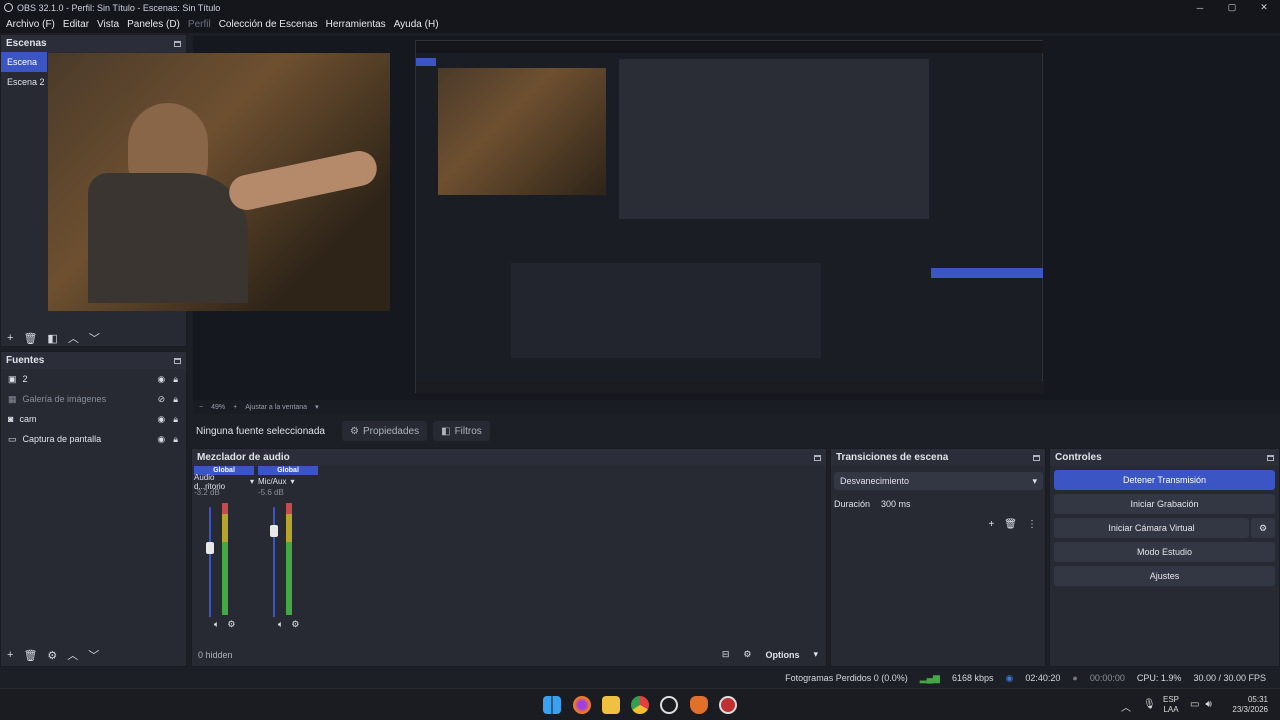 This screenshot has height=720, width=1280. Describe the element at coordinates (416, 24) in the screenshot. I see `menu-ayuda: Ayuda (H)` at that location.